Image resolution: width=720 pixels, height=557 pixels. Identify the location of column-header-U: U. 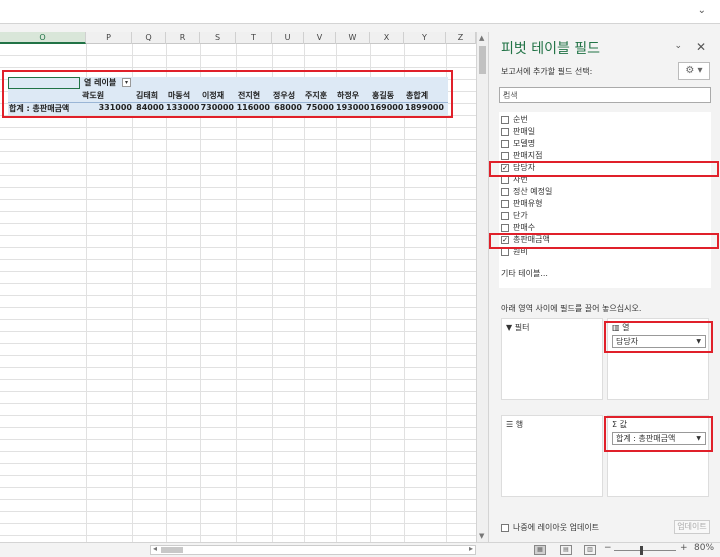
(288, 38).